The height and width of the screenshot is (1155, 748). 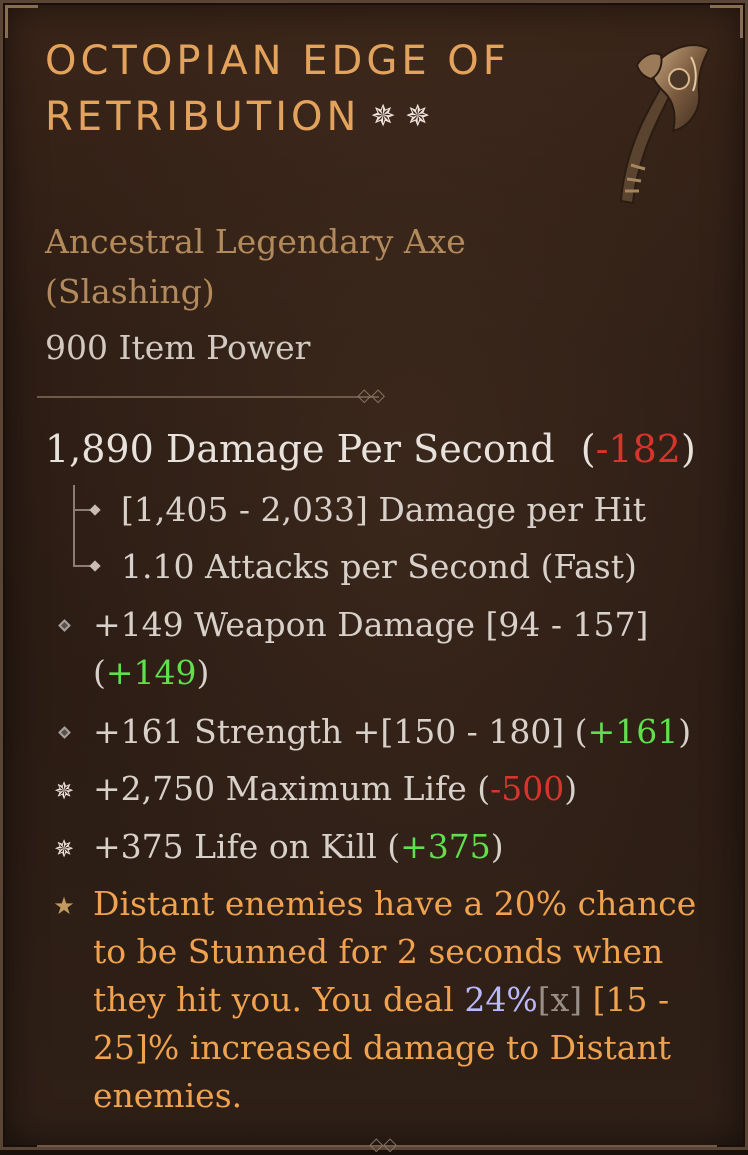 What do you see at coordinates (400, 116) in the screenshot?
I see `greater-affix-marks: ✵ ✵` at bounding box center [400, 116].